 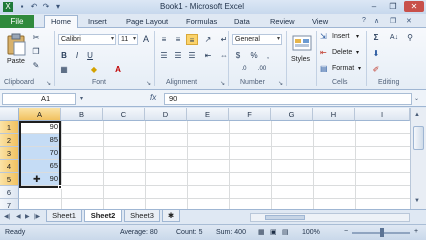 What do you see at coordinates (268, 55) in the screenshot?
I see `comma-button: ,` at bounding box center [268, 55].